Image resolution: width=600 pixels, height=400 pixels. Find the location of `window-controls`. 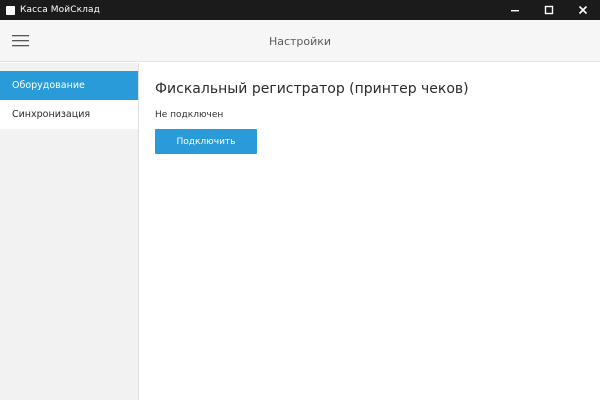

window-controls is located at coordinates (549, 10).